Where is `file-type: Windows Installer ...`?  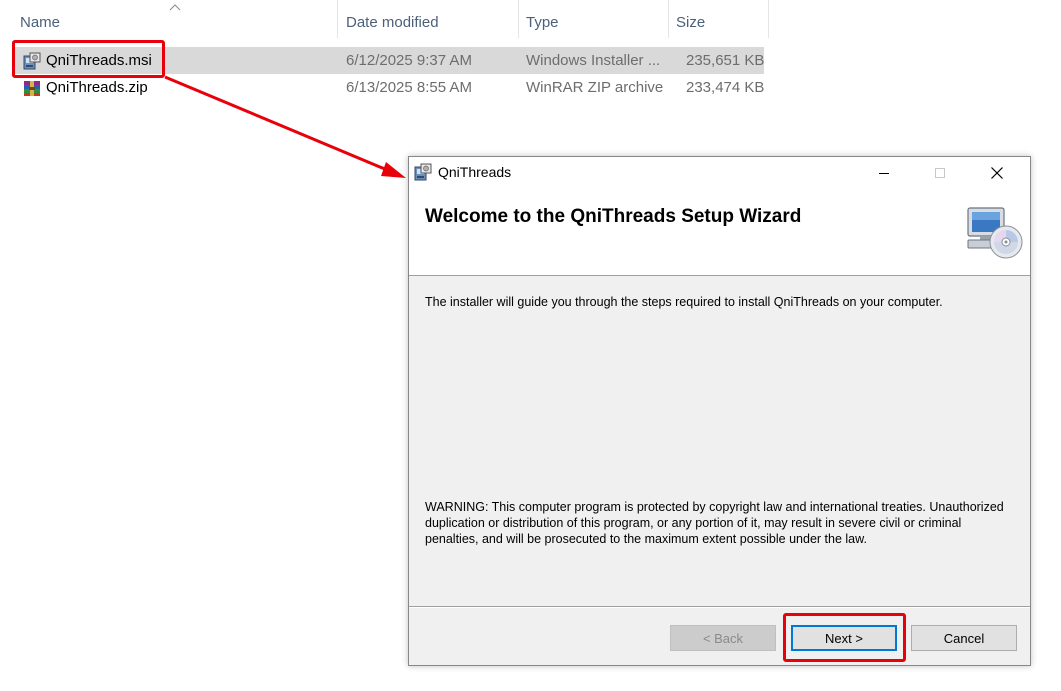 file-type: Windows Installer ... is located at coordinates (593, 60).